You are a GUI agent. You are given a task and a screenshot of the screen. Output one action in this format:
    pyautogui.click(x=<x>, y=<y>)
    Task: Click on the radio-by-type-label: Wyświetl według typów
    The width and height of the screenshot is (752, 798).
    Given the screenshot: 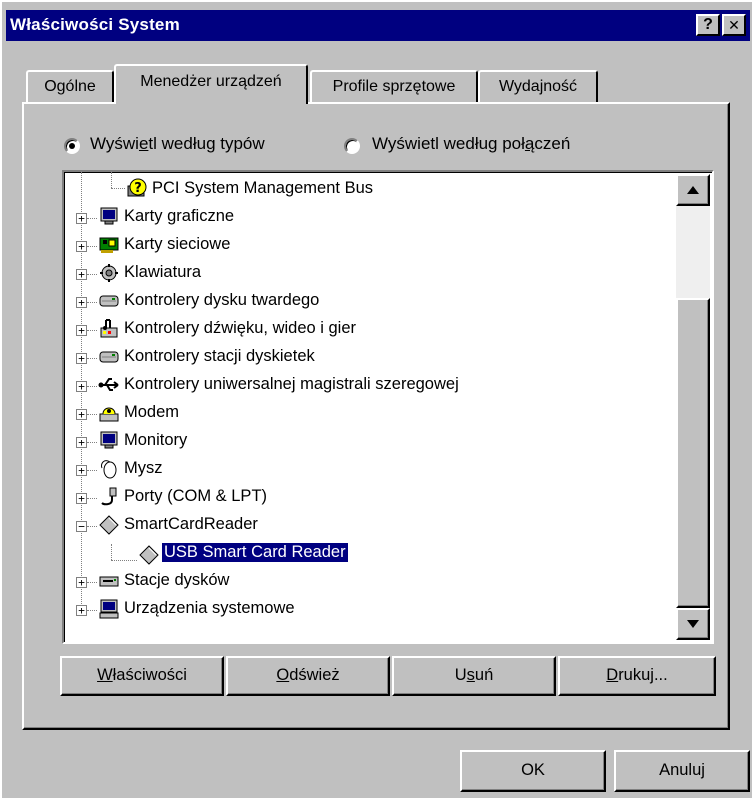 What is the action you would take?
    pyautogui.click(x=177, y=143)
    